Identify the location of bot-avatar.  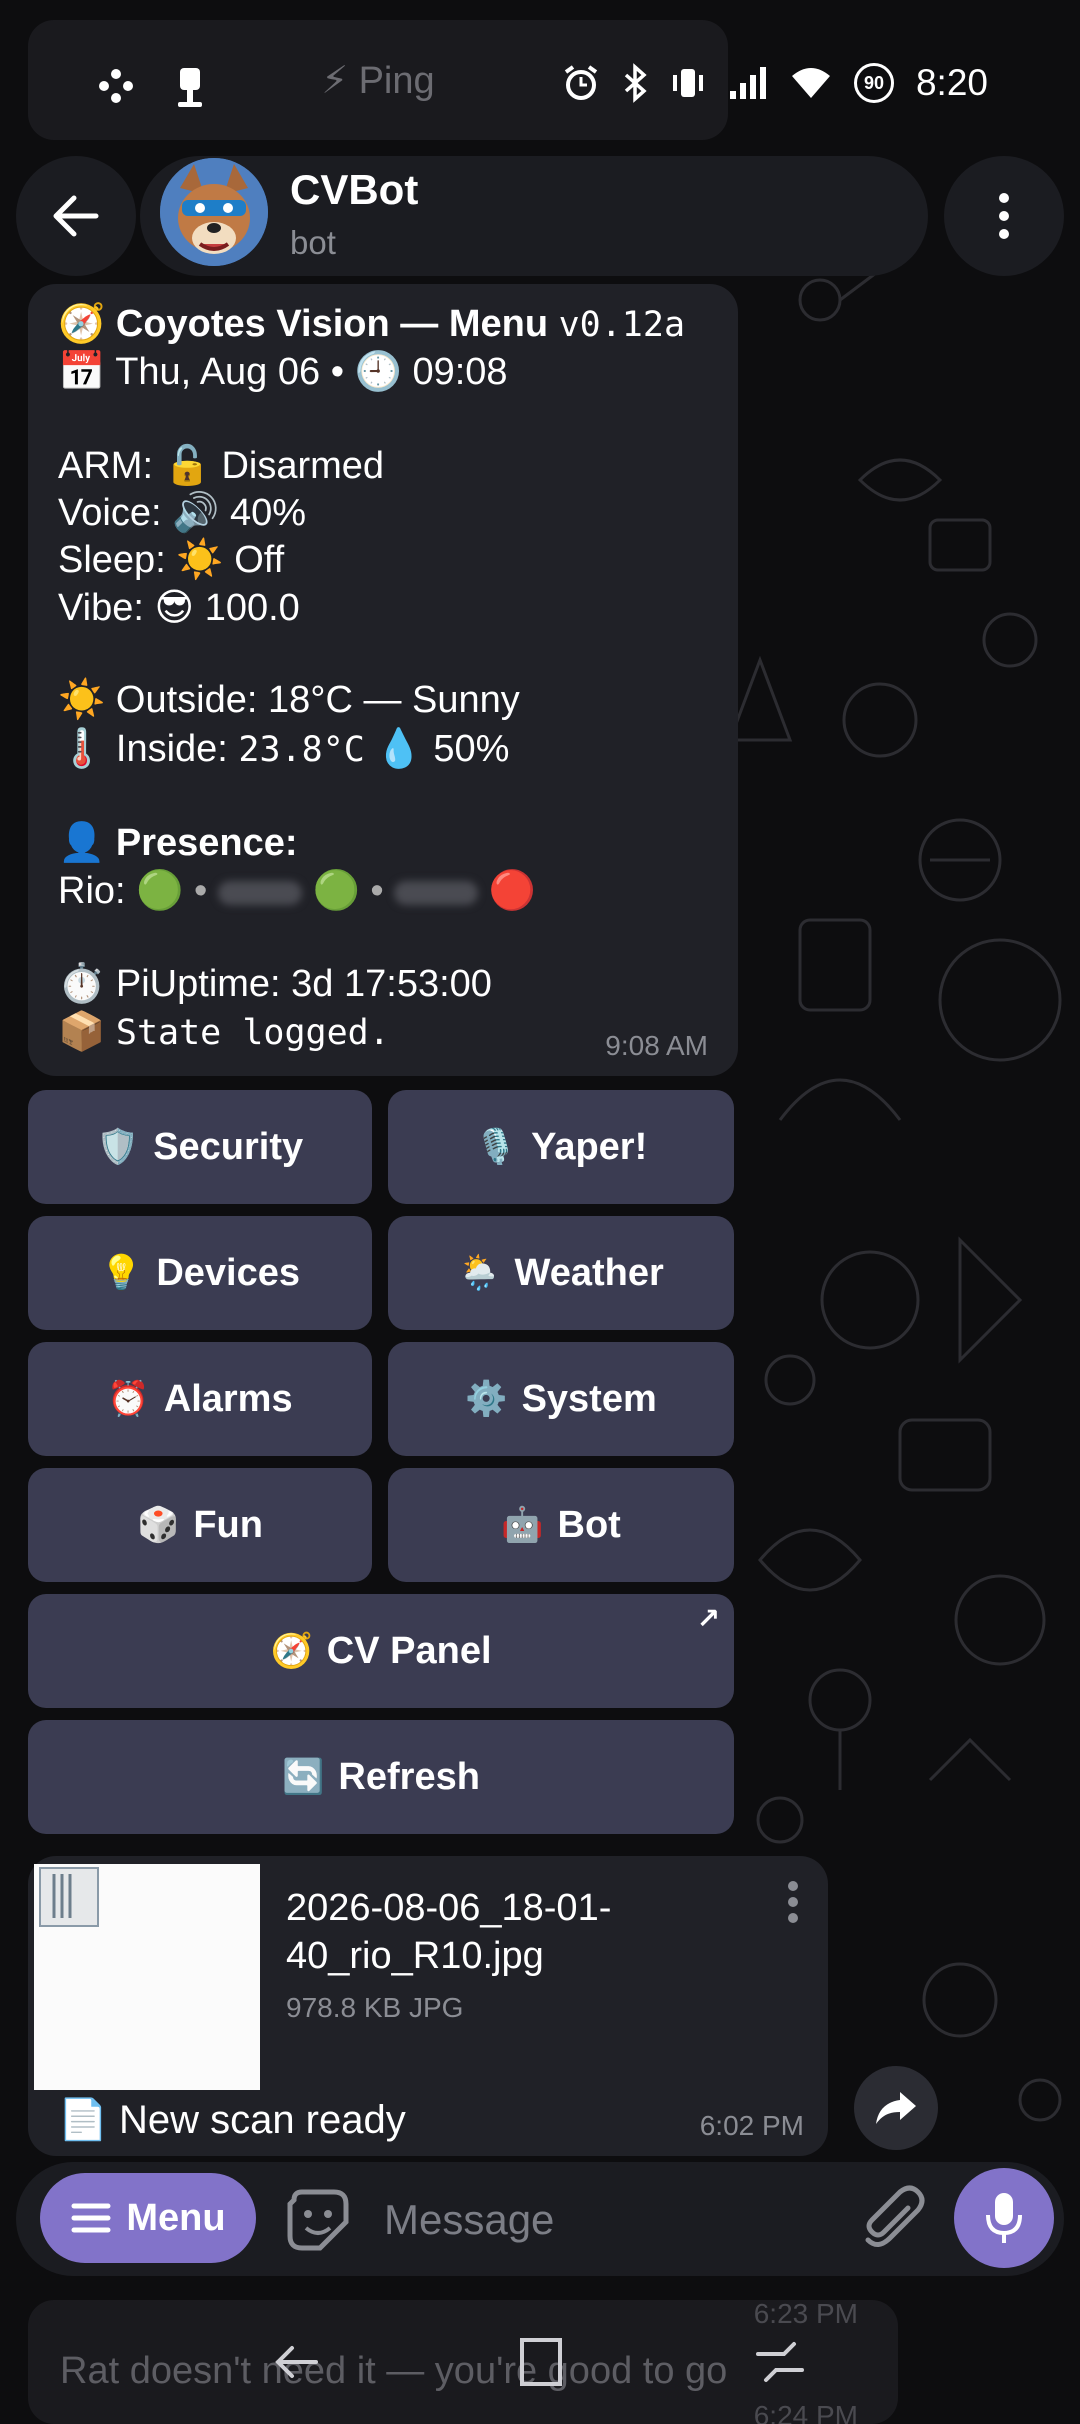
(214, 212).